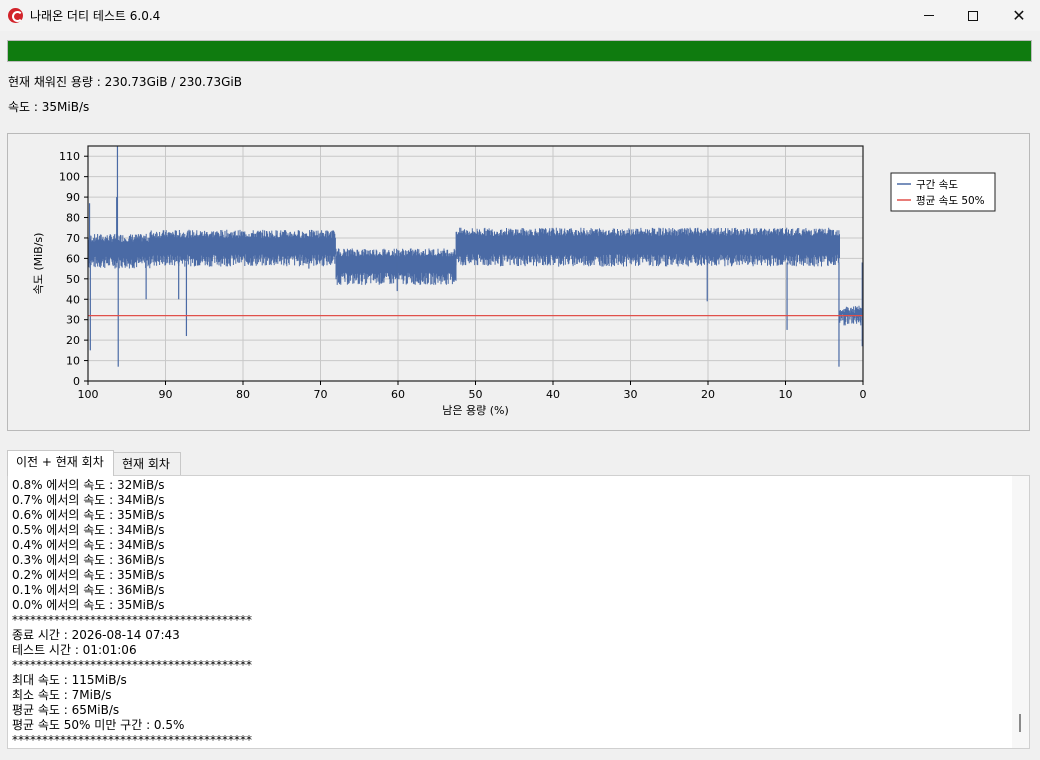  What do you see at coordinates (74, 650) in the screenshot?
I see `log-line: 테스트 시간 : 01:01:06` at bounding box center [74, 650].